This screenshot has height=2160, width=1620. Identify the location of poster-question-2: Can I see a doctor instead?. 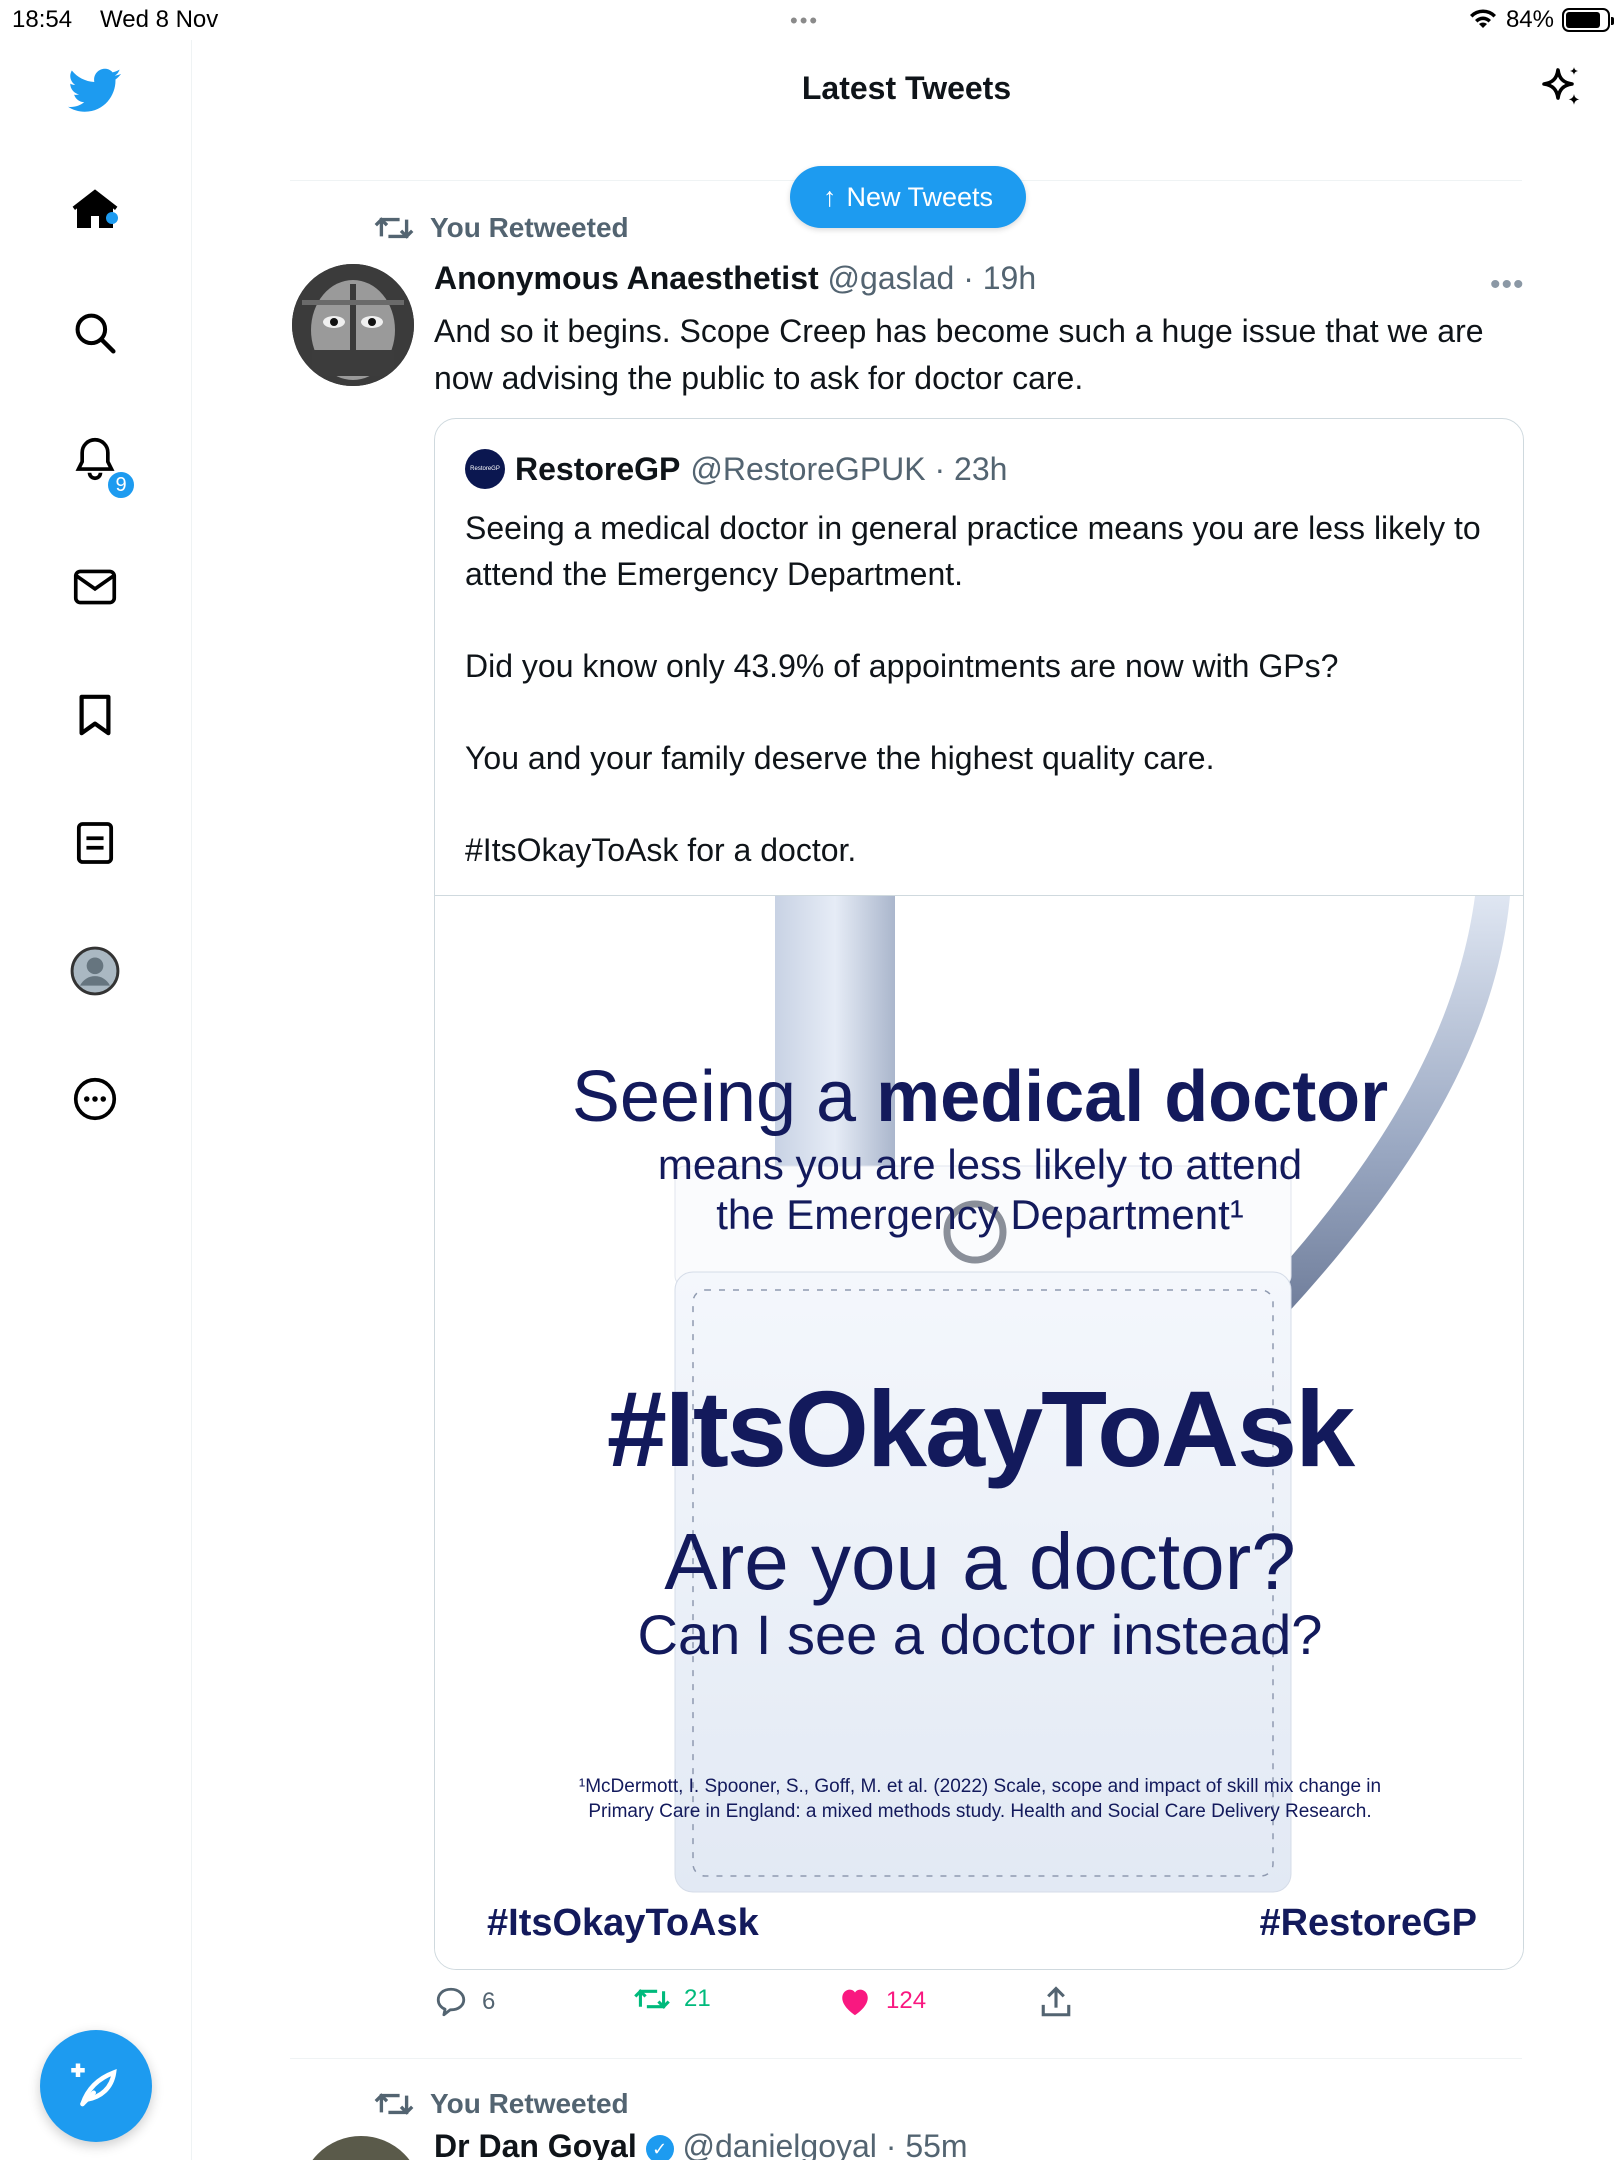
(980, 1634).